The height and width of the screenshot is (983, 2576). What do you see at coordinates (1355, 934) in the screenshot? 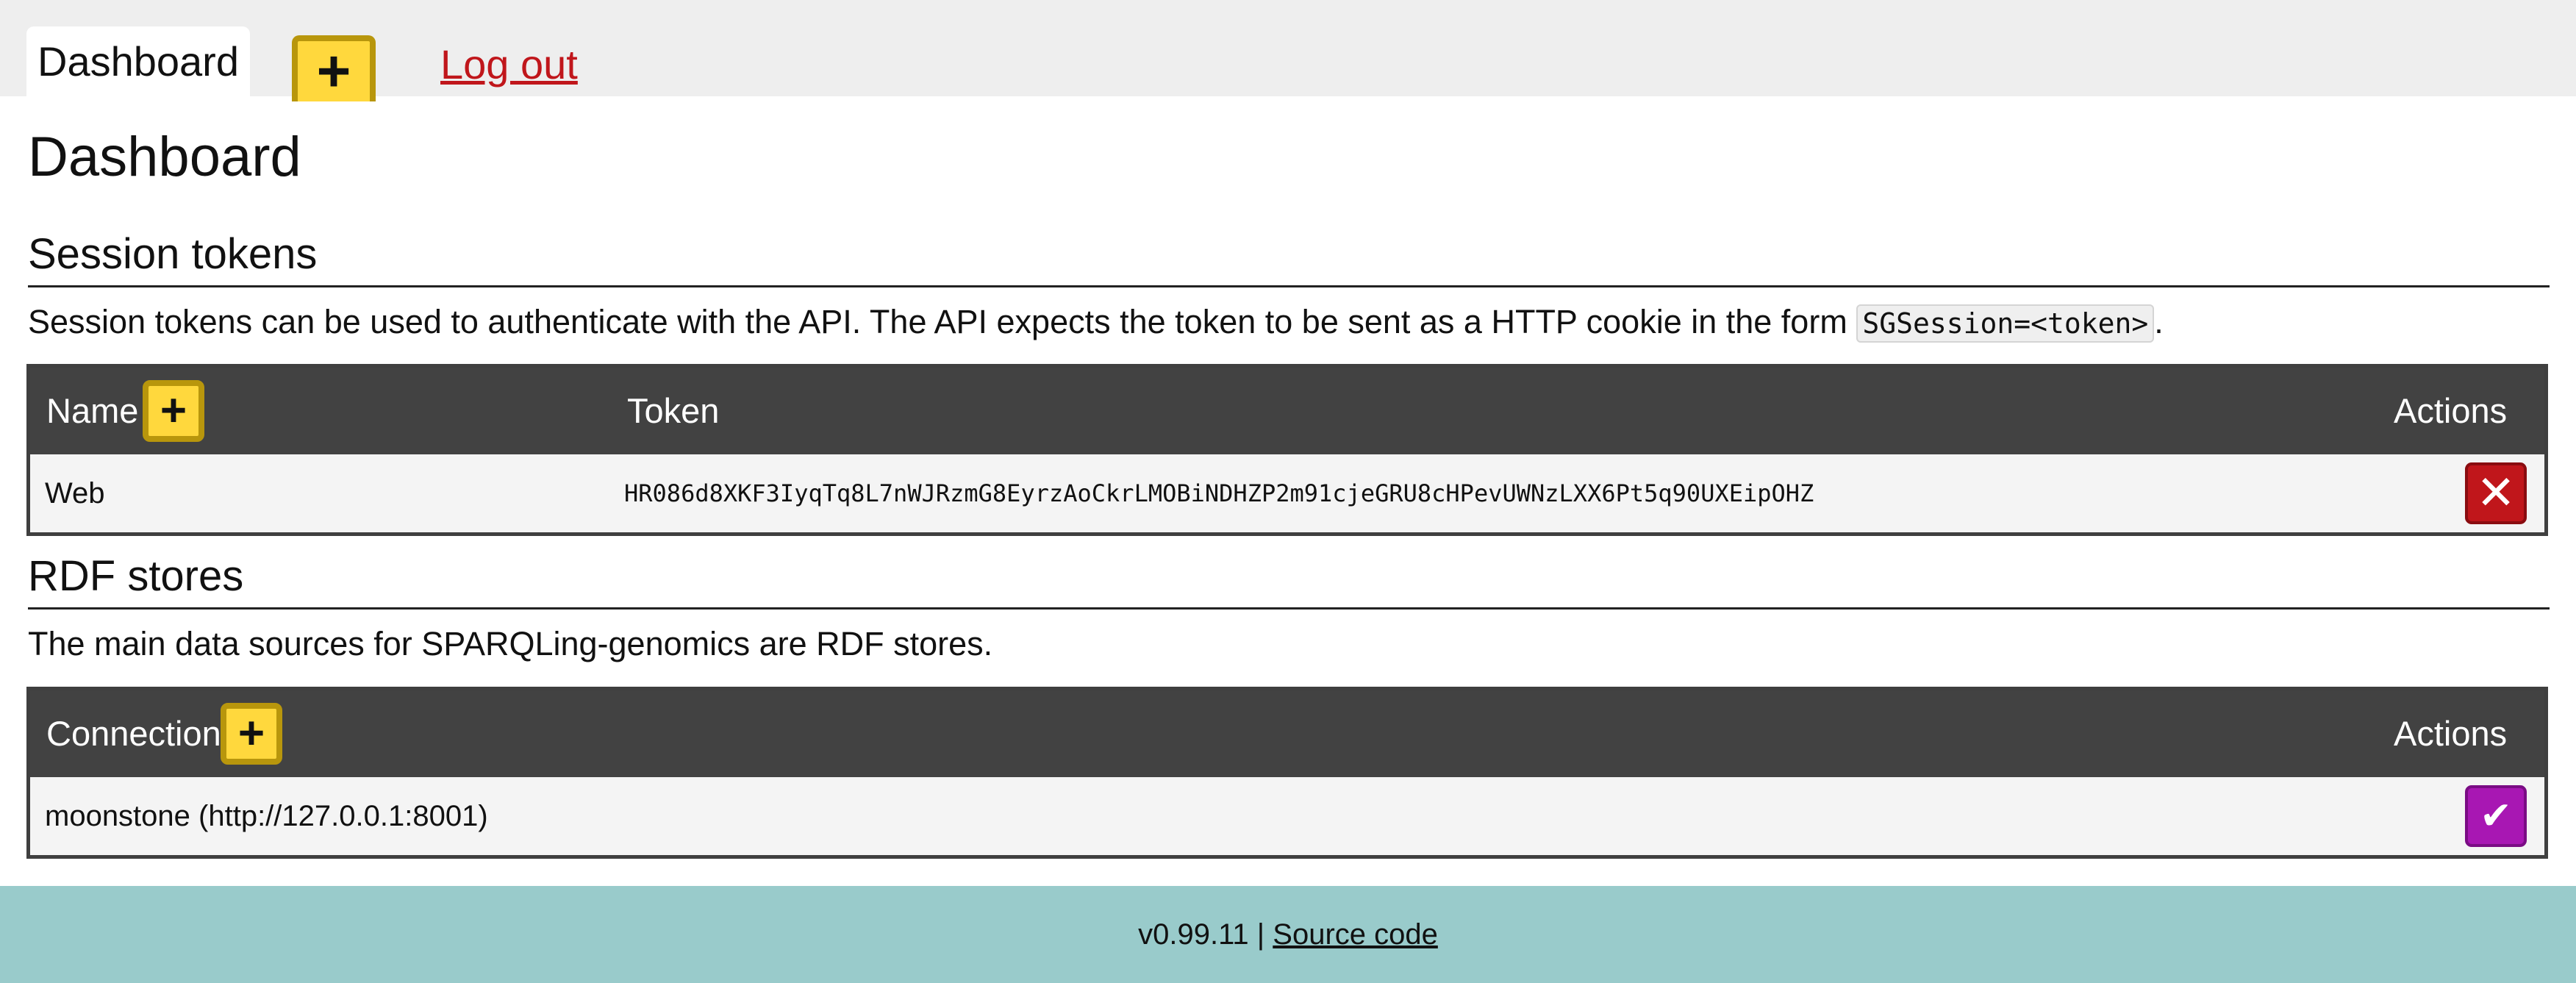
I see `source-code-link: Source code` at bounding box center [1355, 934].